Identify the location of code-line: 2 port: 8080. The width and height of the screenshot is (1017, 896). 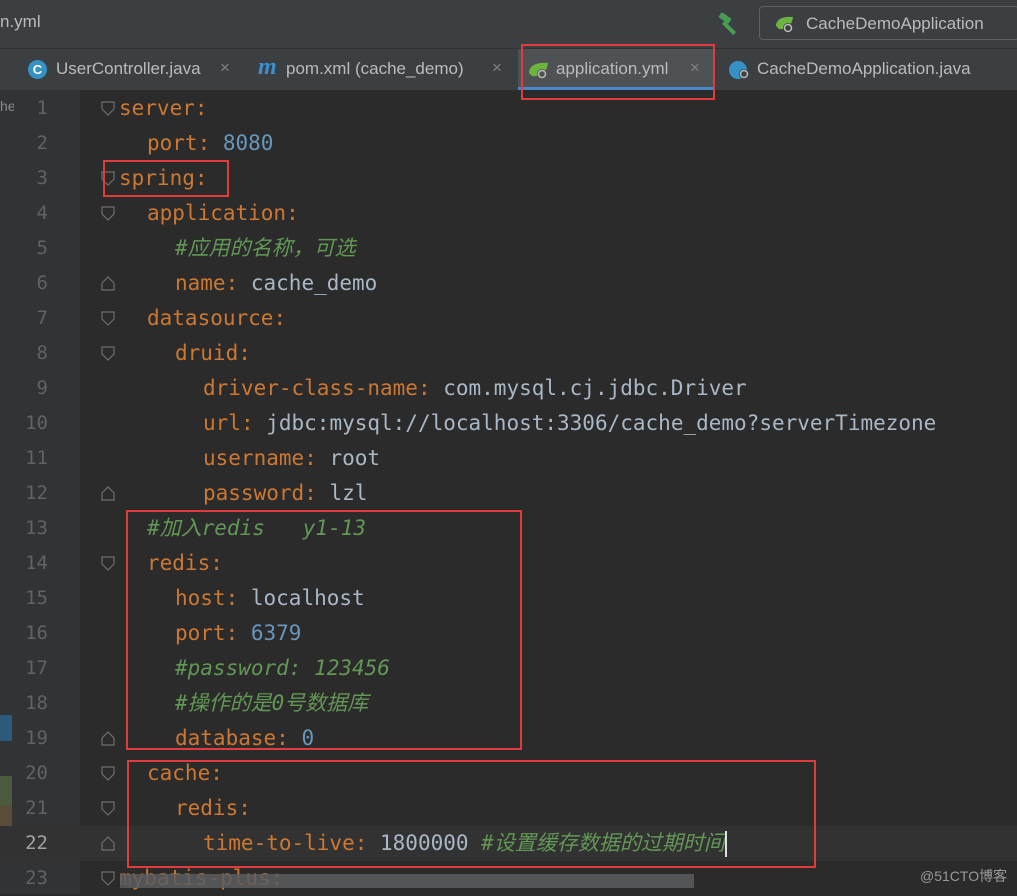
(508, 143).